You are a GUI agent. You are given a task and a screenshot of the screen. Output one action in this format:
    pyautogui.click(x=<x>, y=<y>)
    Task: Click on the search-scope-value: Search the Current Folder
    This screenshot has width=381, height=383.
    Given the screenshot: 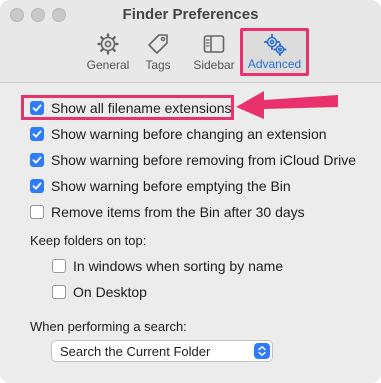 What is the action you would take?
    pyautogui.click(x=135, y=351)
    